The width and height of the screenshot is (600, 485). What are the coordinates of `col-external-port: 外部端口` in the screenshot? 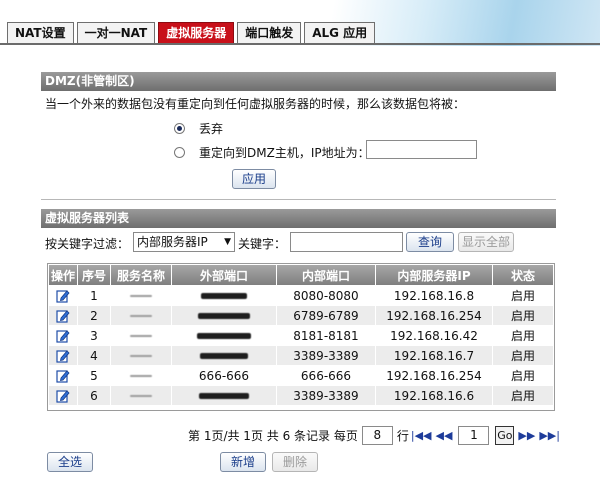 It's located at (224, 275).